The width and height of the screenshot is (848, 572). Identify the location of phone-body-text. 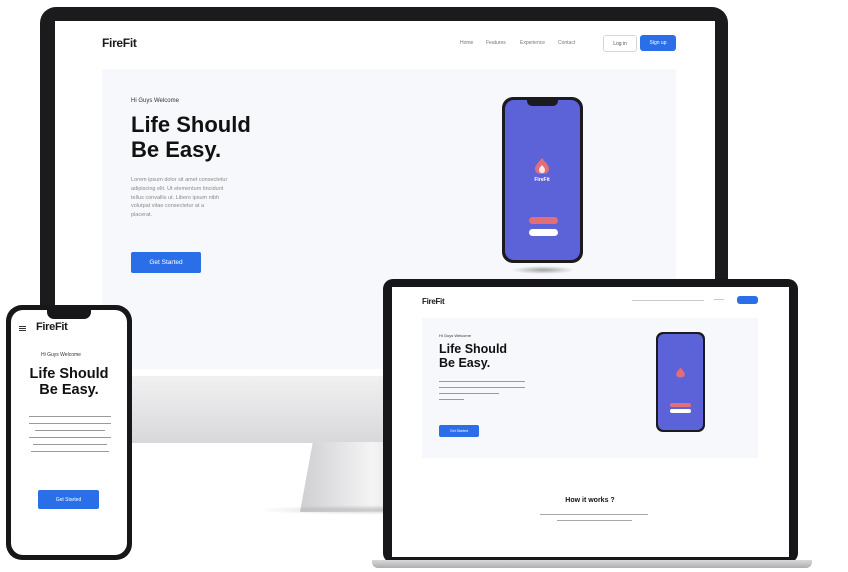
(70, 434).